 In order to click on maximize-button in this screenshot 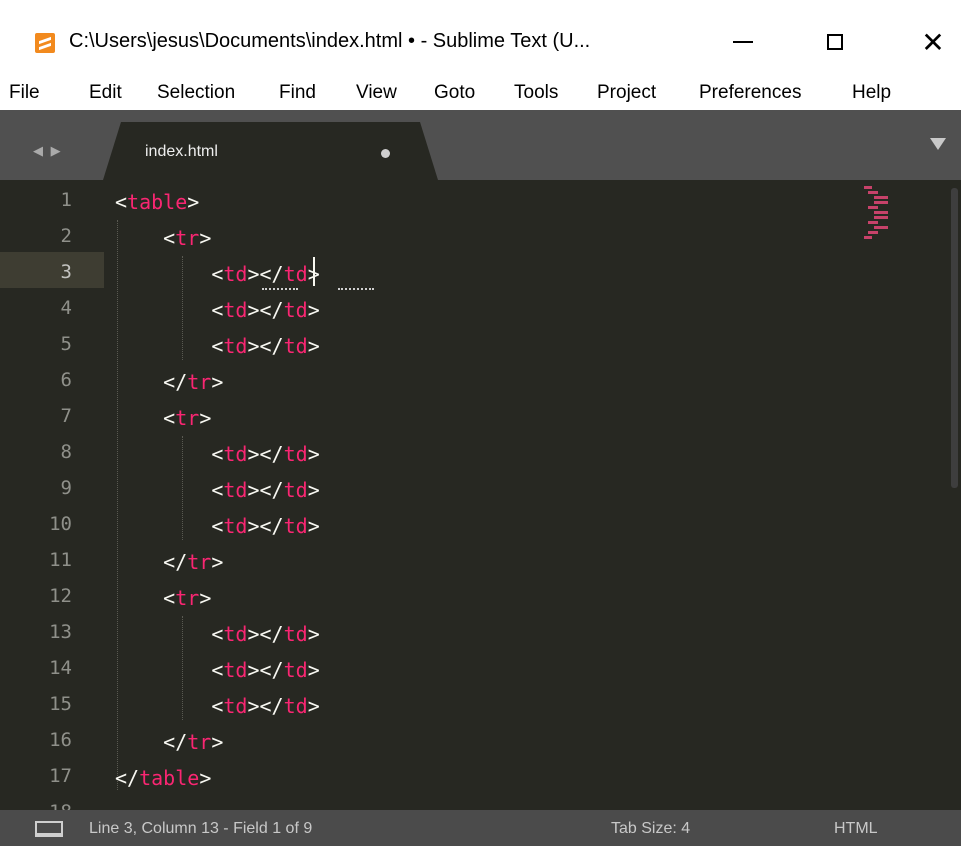, I will do `click(835, 42)`.